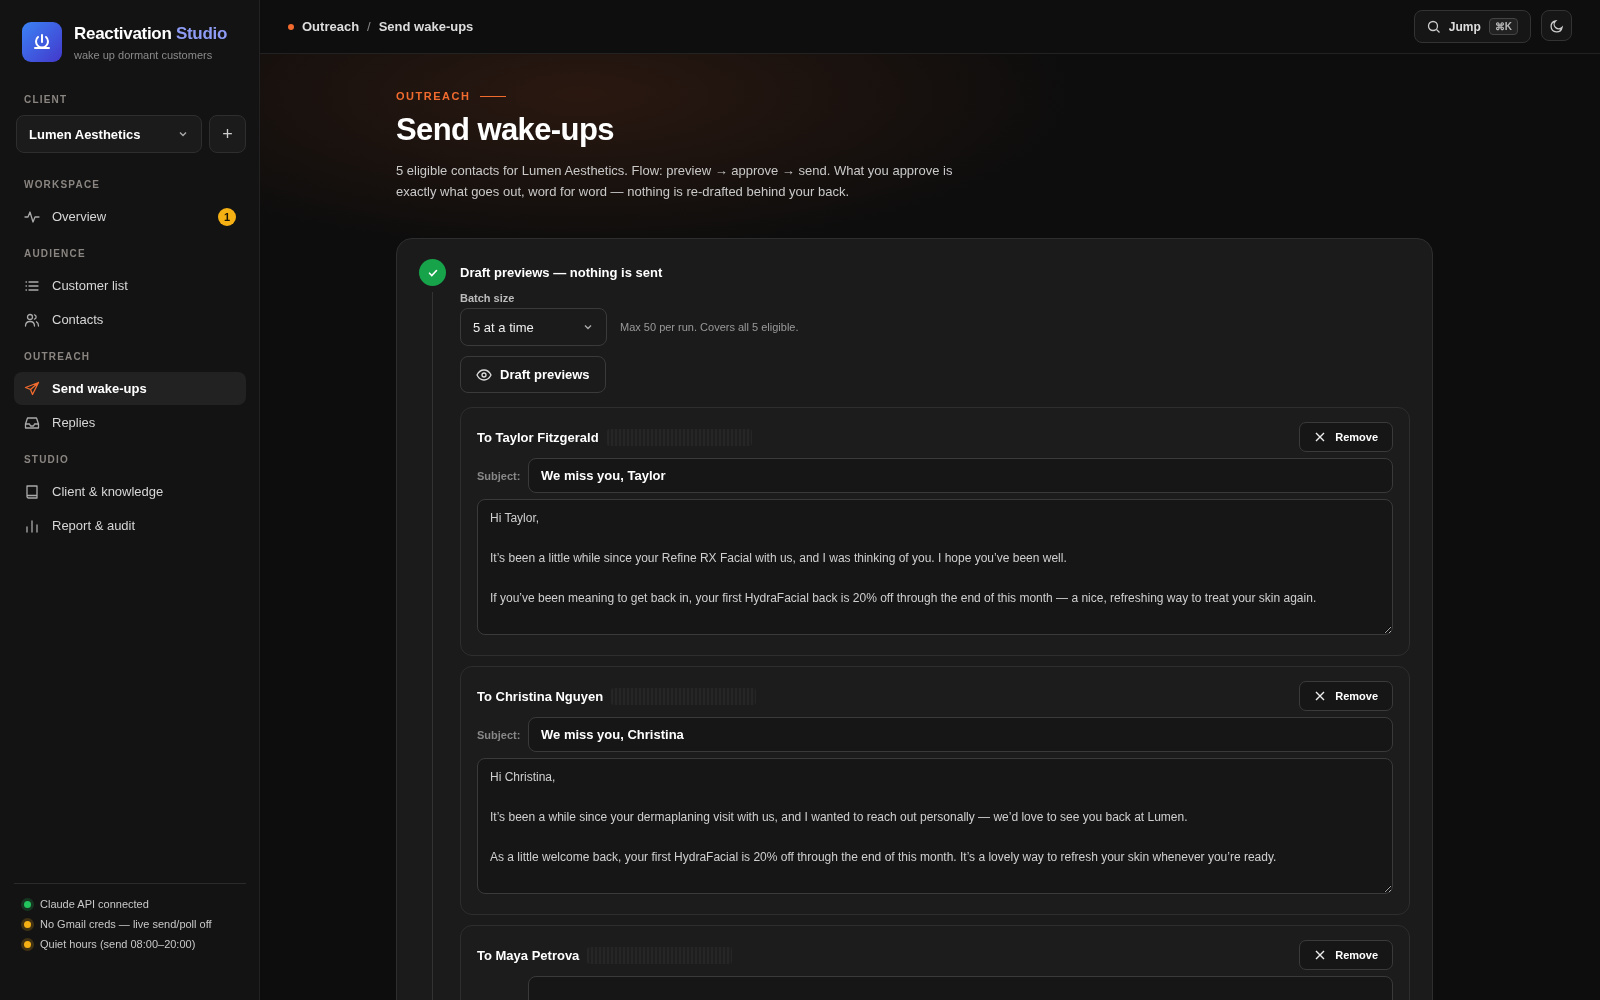  What do you see at coordinates (709, 327) in the screenshot?
I see `batch-hint: Max 50 per run. Covers all 5 eligible.` at bounding box center [709, 327].